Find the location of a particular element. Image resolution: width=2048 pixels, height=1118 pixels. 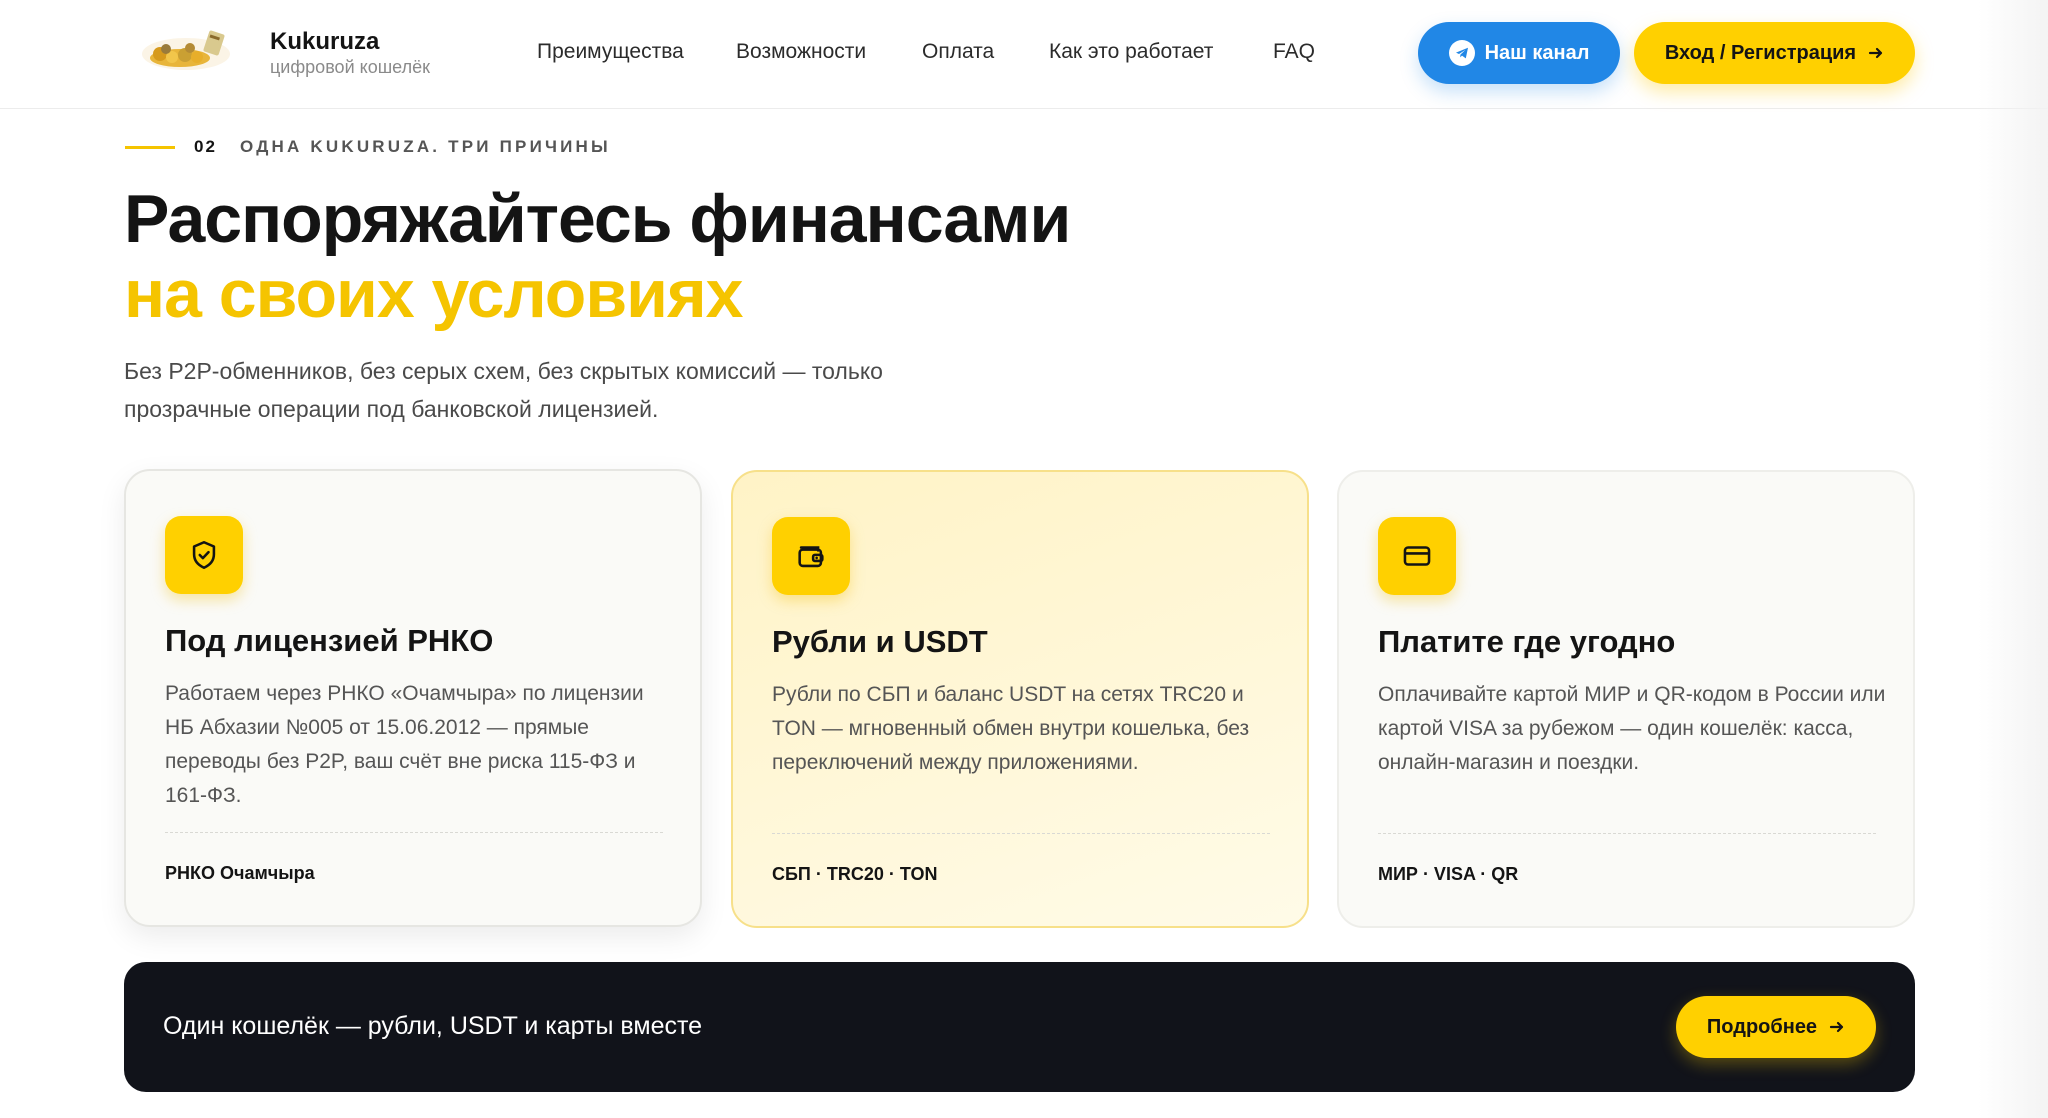

wallet-icon is located at coordinates (811, 556).